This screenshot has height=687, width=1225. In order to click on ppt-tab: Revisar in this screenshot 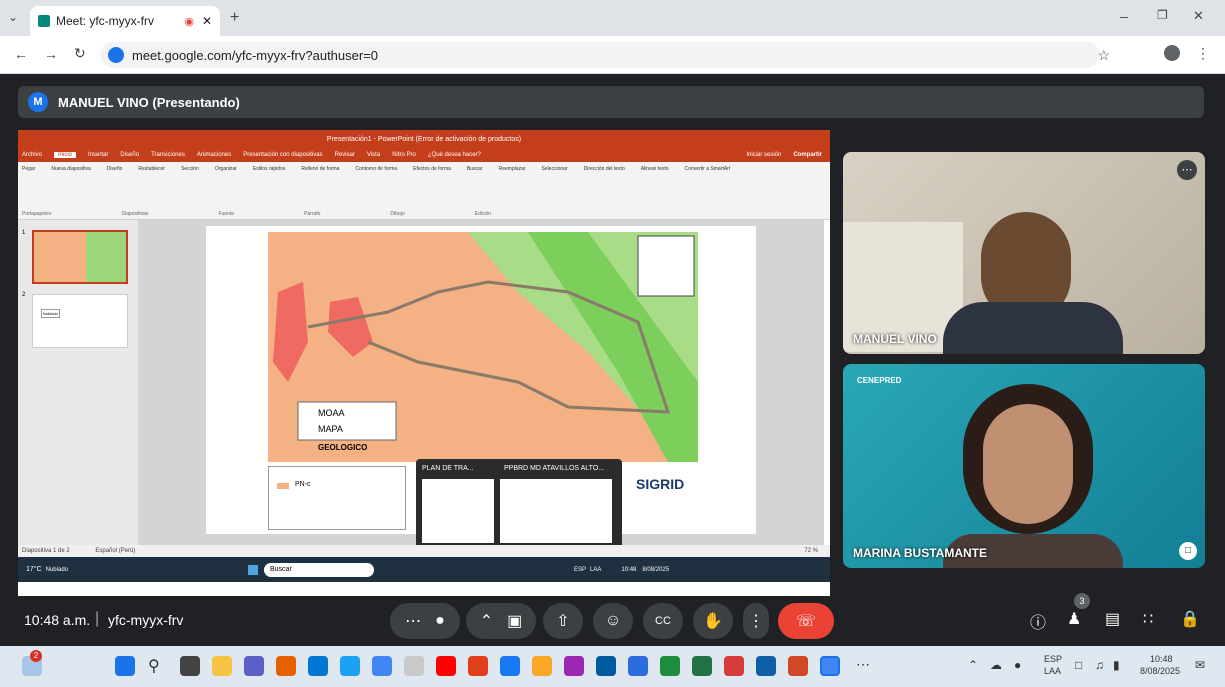, I will do `click(345, 155)`.